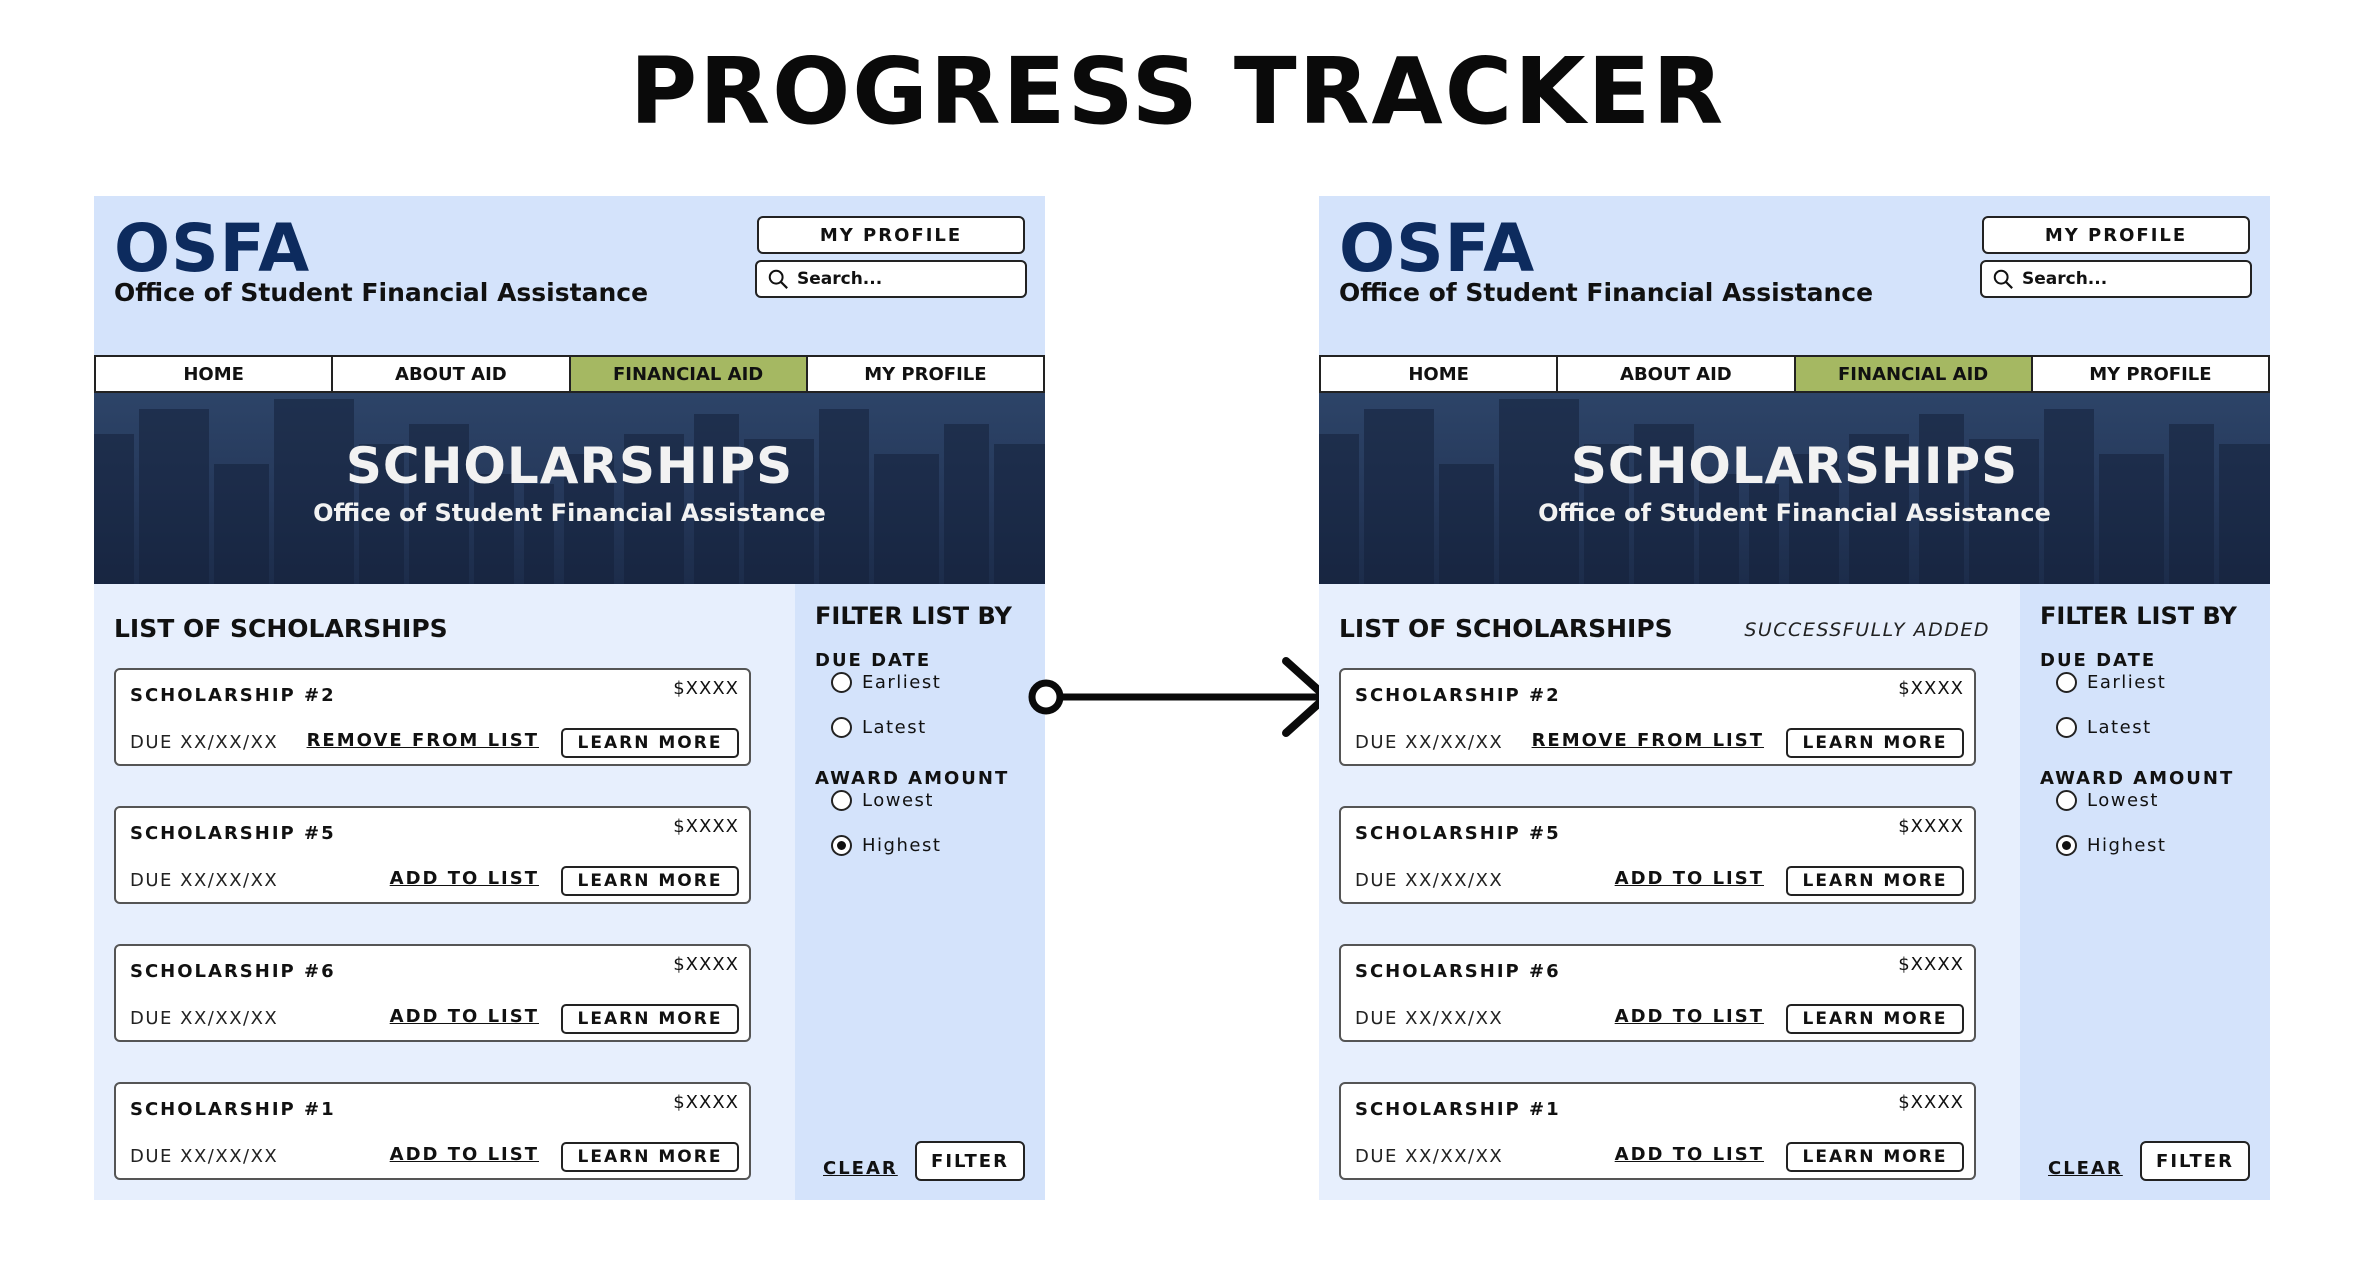 This screenshot has height=1271, width=2355. What do you see at coordinates (233, 1109) in the screenshot?
I see `scholarship-name: SCHOLARSHIP #1` at bounding box center [233, 1109].